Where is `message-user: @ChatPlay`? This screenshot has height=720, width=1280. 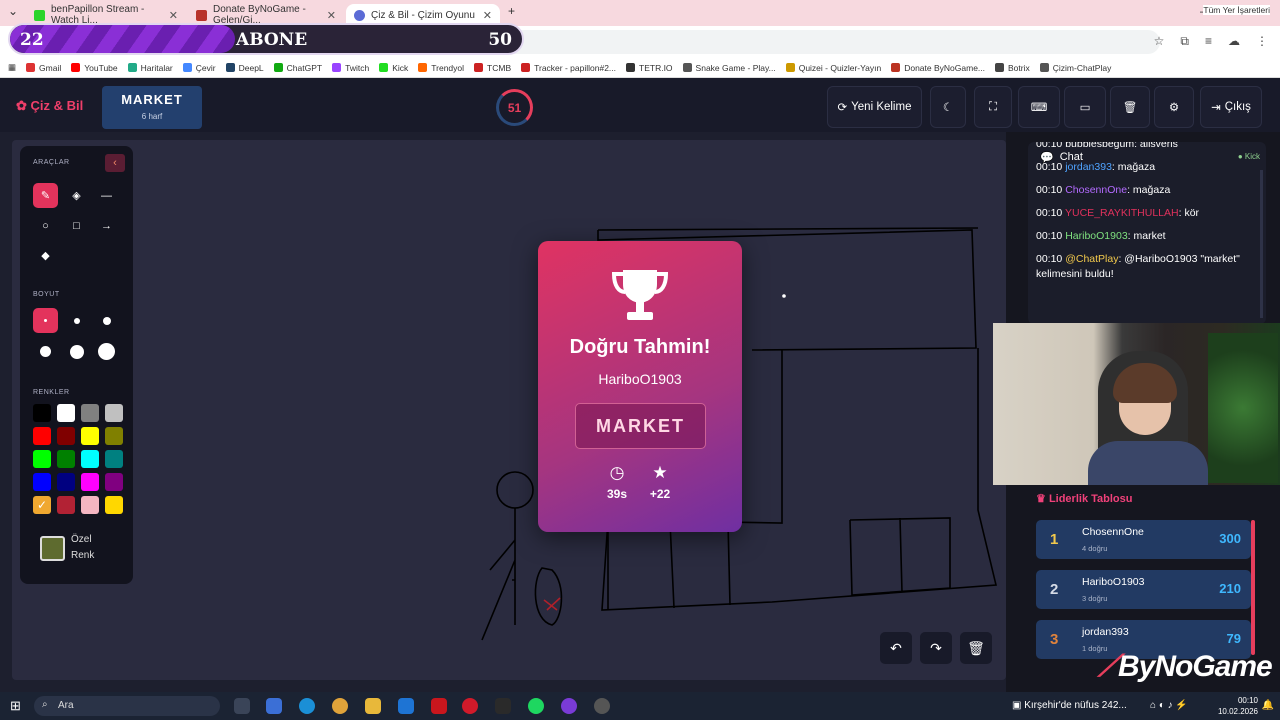
message-user: @ChatPlay is located at coordinates (1091, 259).